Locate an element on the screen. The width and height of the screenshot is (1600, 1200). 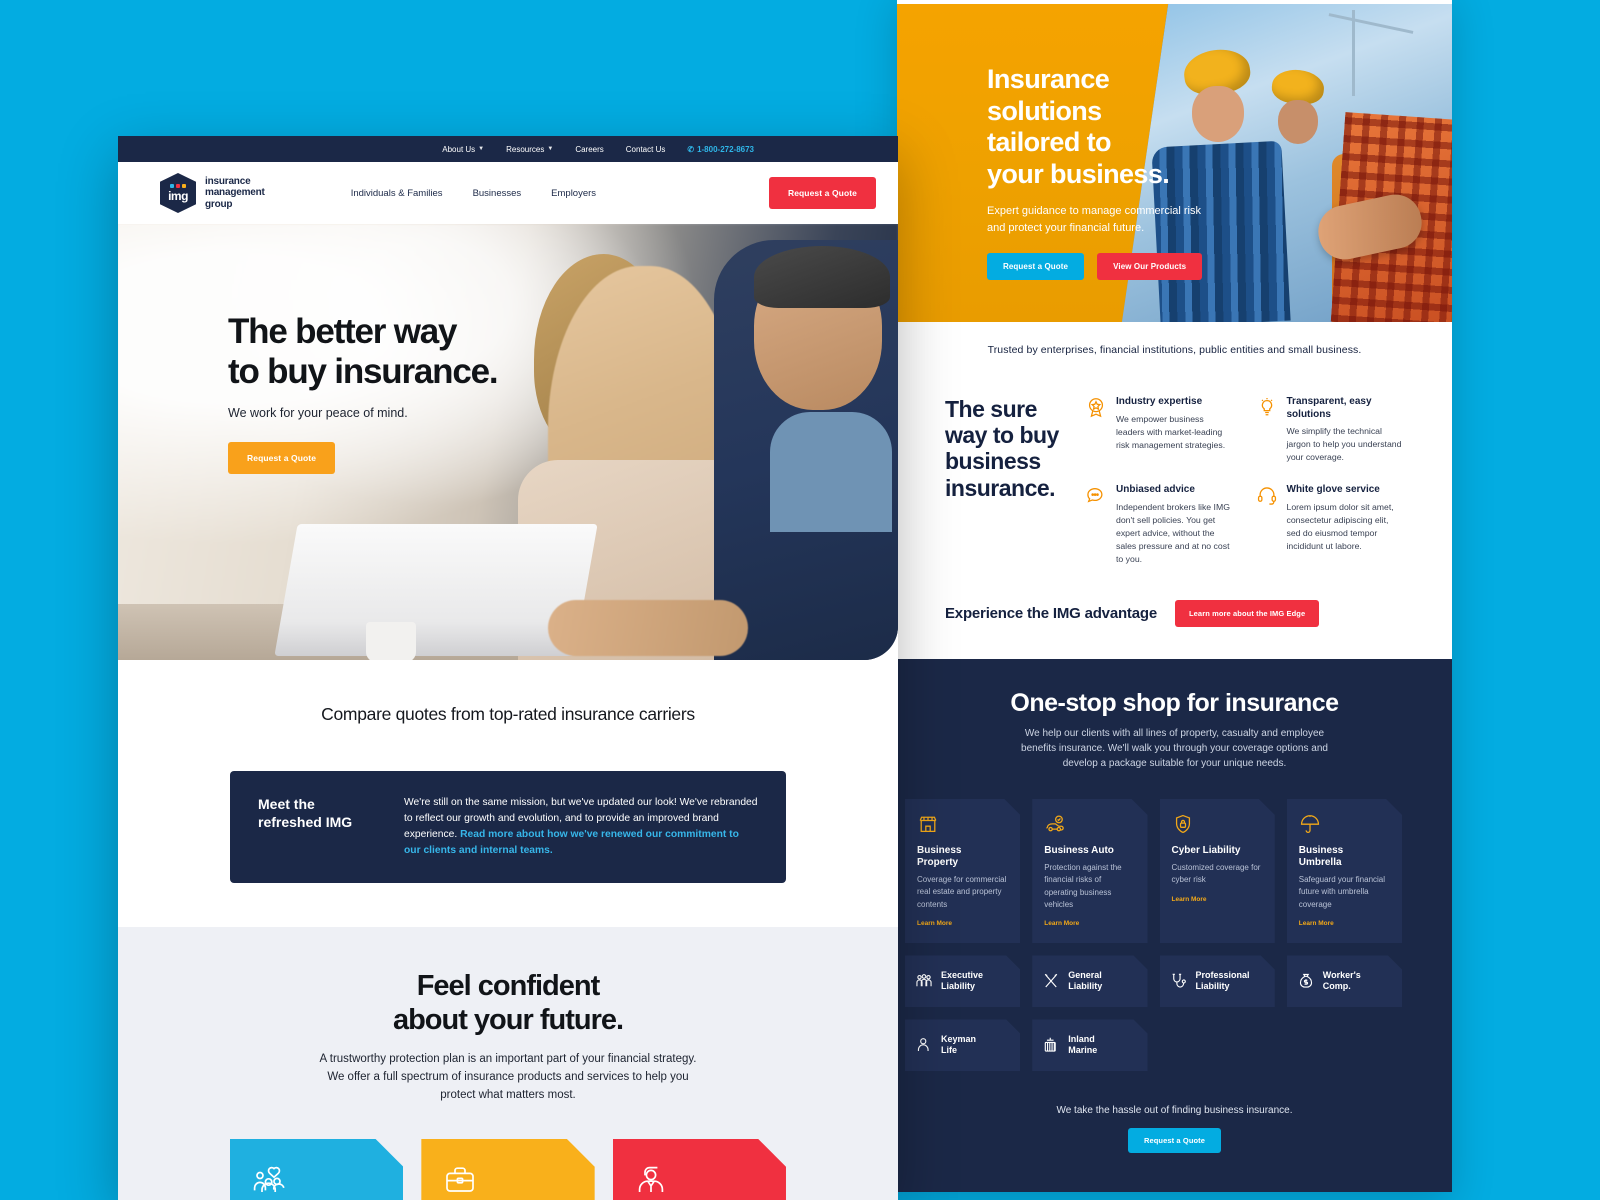
product-card-general-liability: General Liability is located at coordinates (1089, 981).